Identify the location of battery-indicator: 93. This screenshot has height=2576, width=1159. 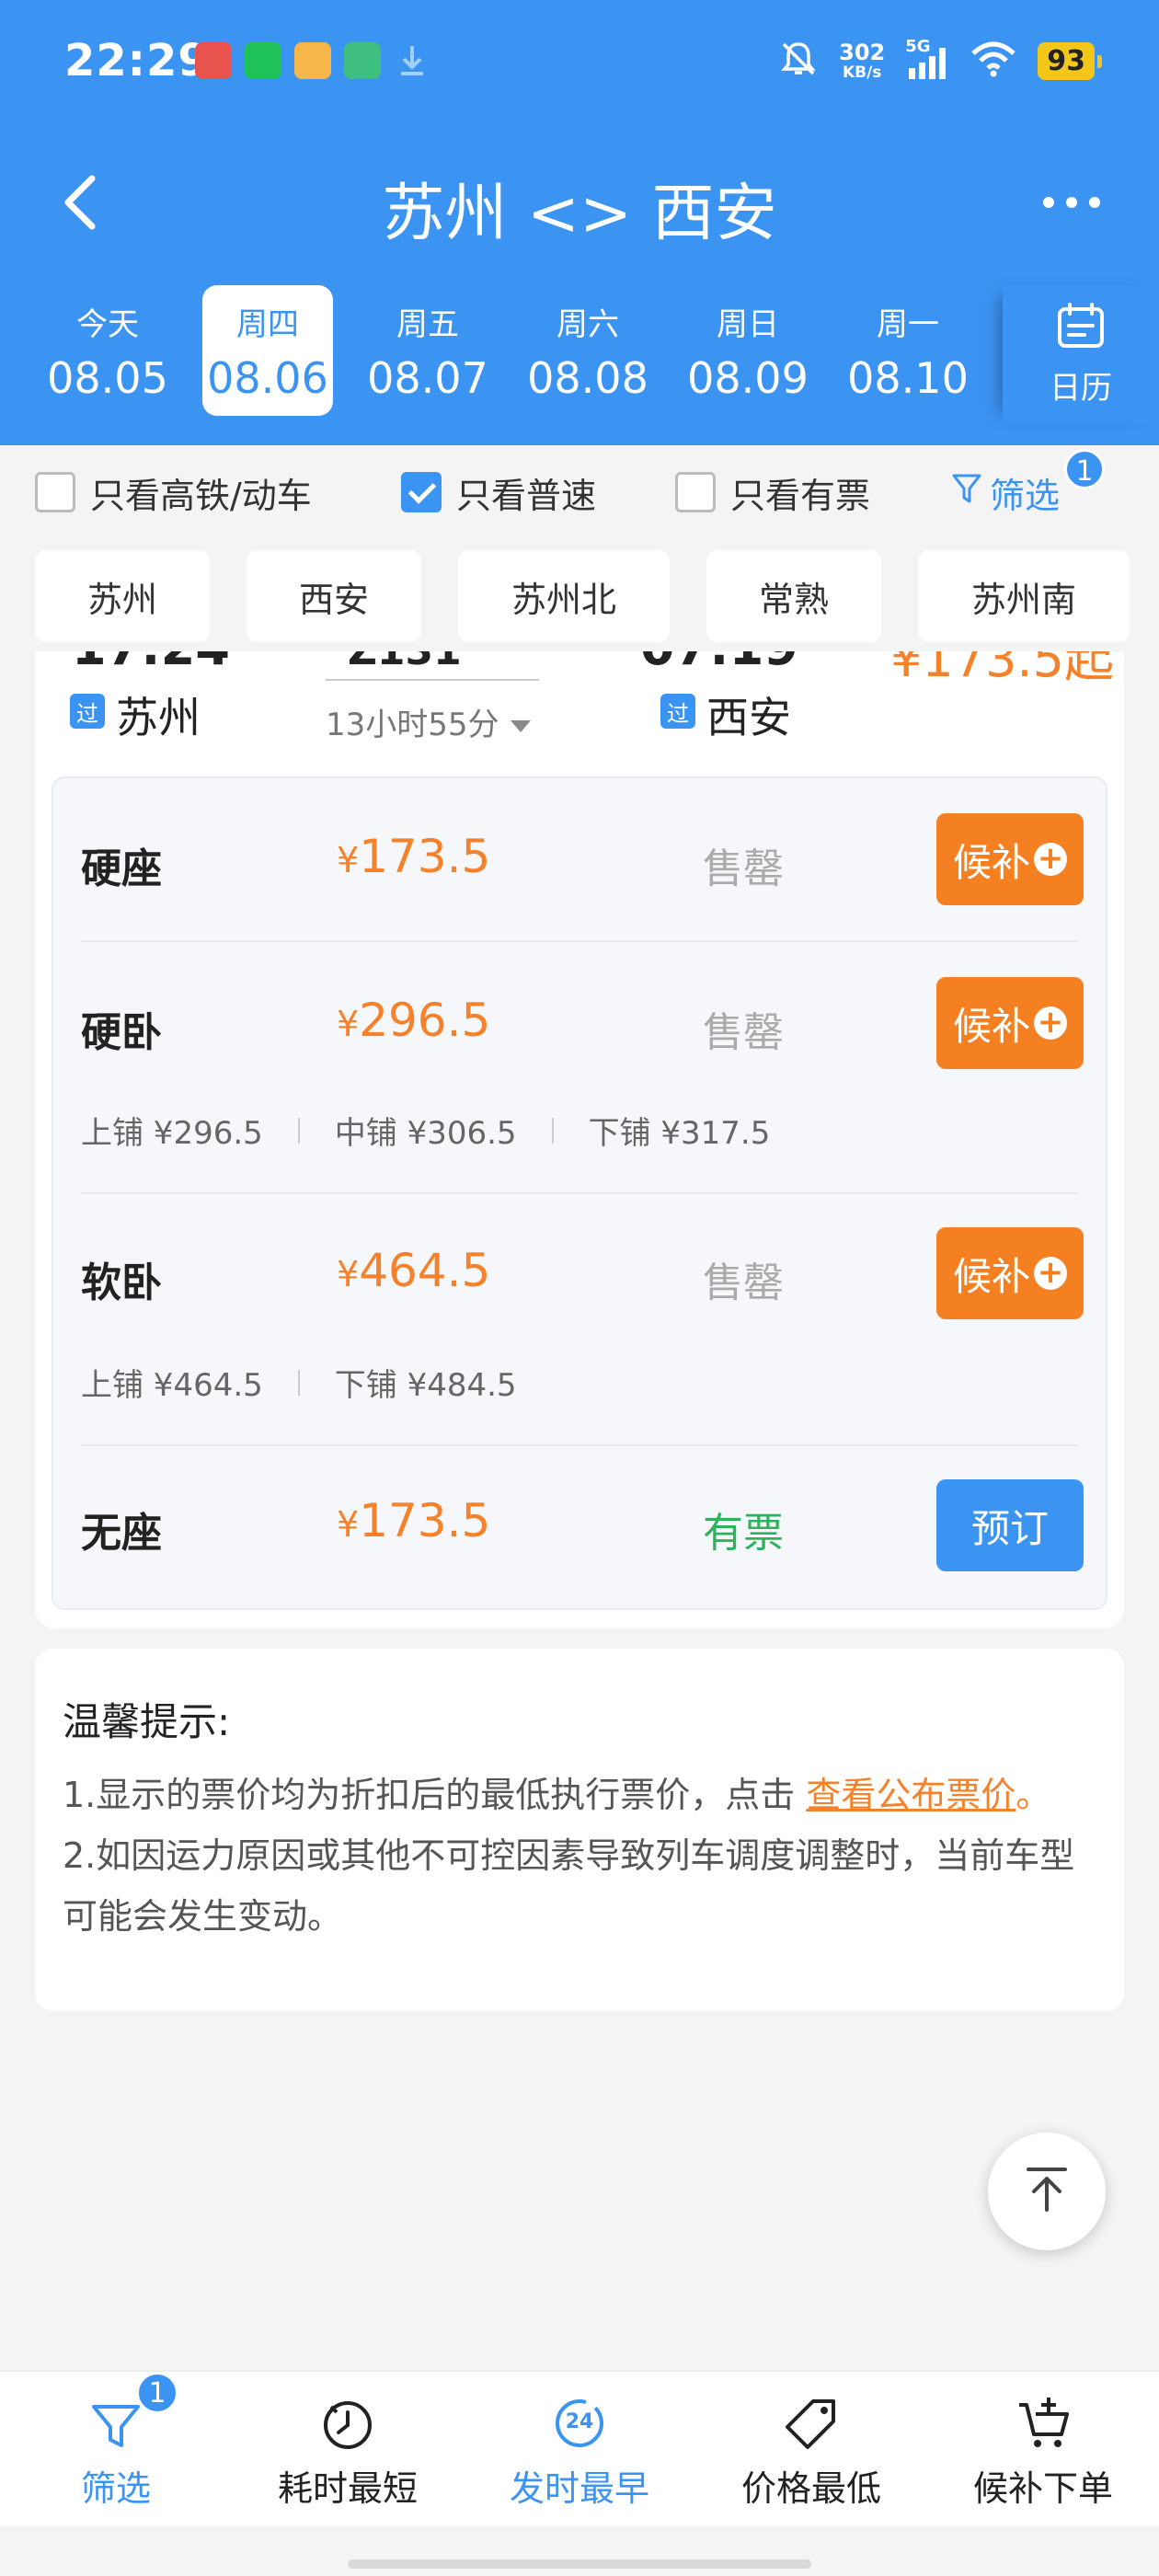
(1070, 60).